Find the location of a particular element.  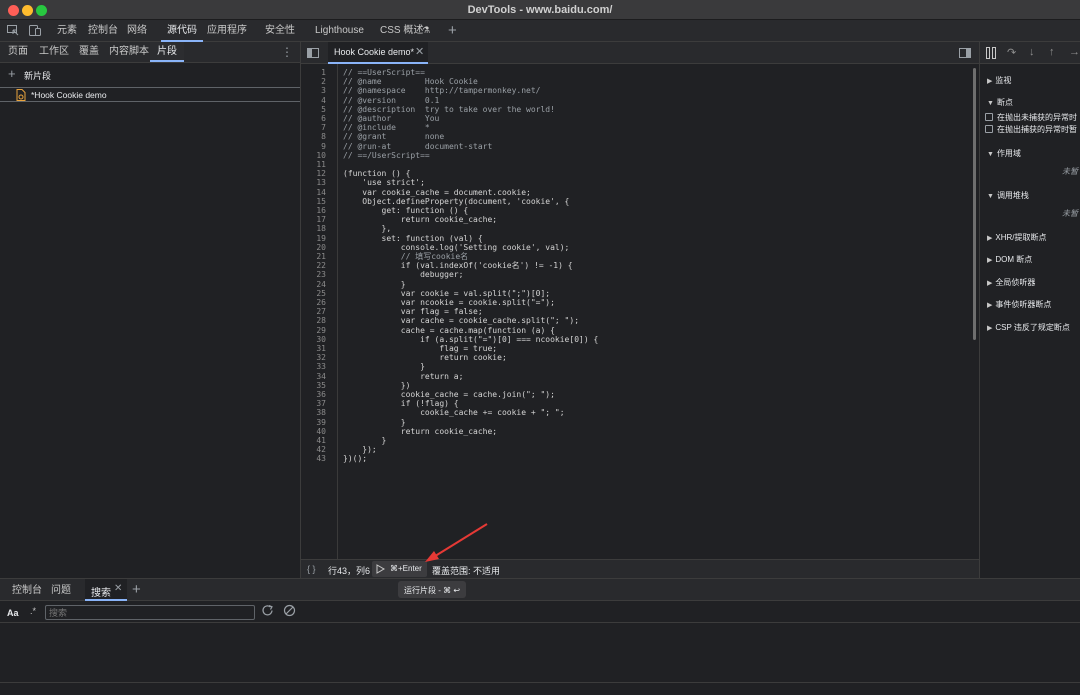

pause-icon is located at coordinates (991, 53).